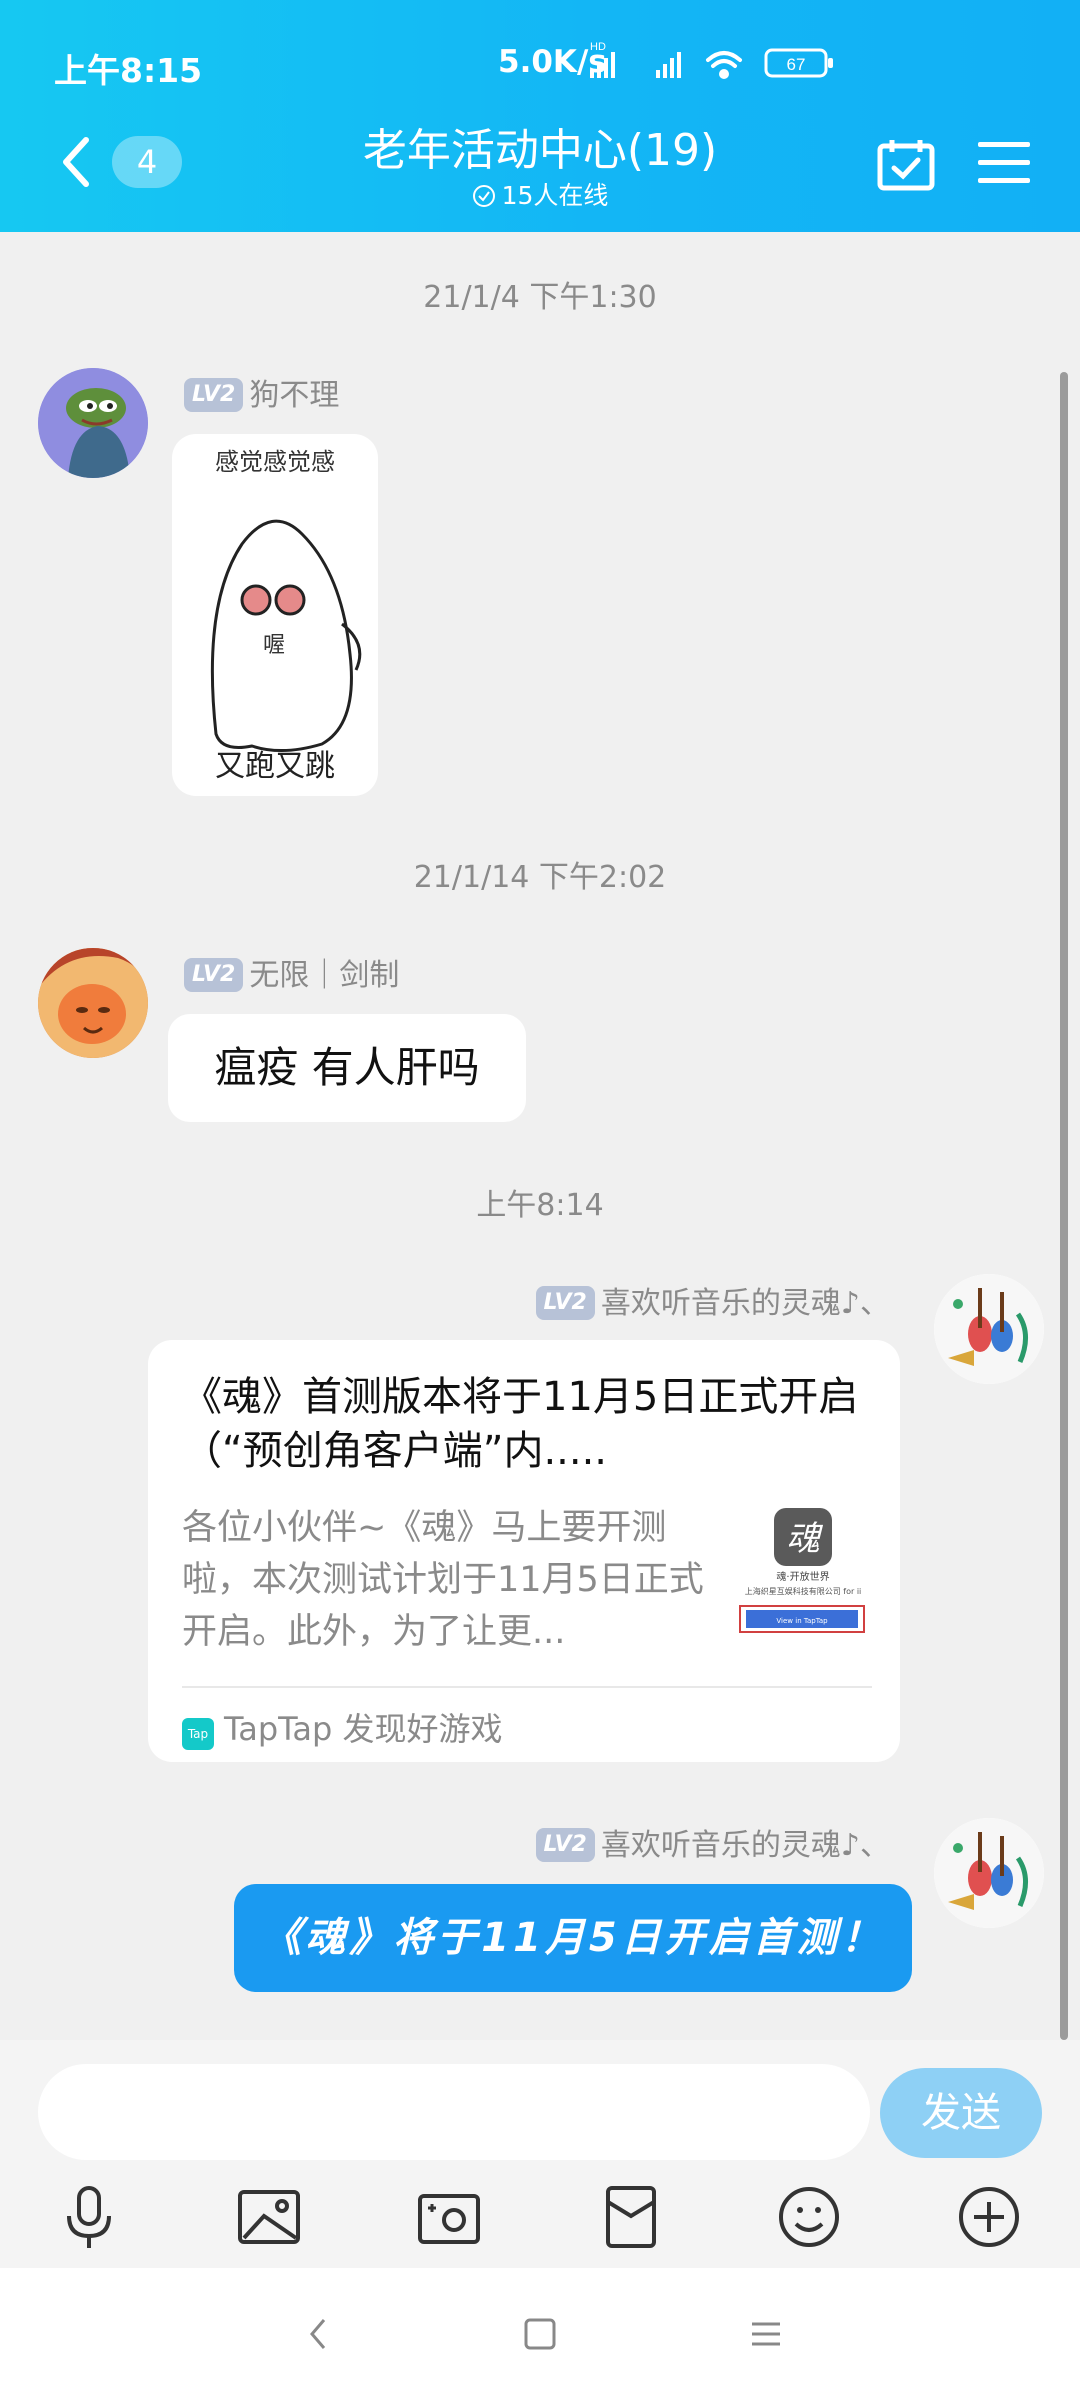 The width and height of the screenshot is (1080, 2400). I want to click on sender-name-row: LV2 狗不理, so click(261, 392).